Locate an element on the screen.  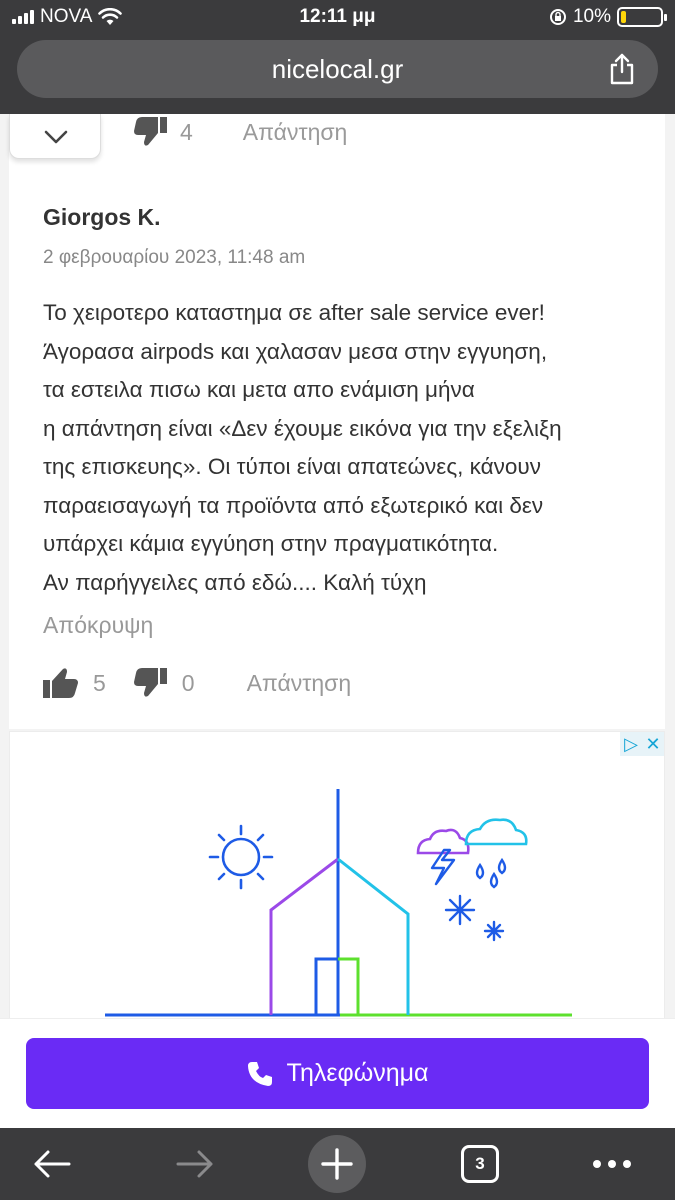
tab-count: 3 is located at coordinates (480, 1164).